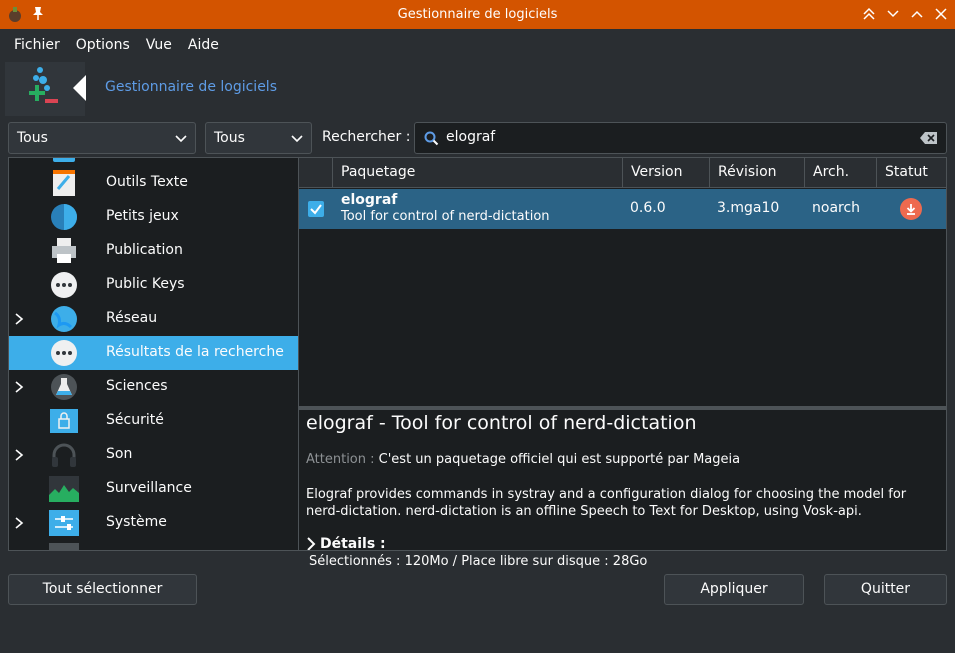  I want to click on details-expander: Détails :, so click(346, 543).